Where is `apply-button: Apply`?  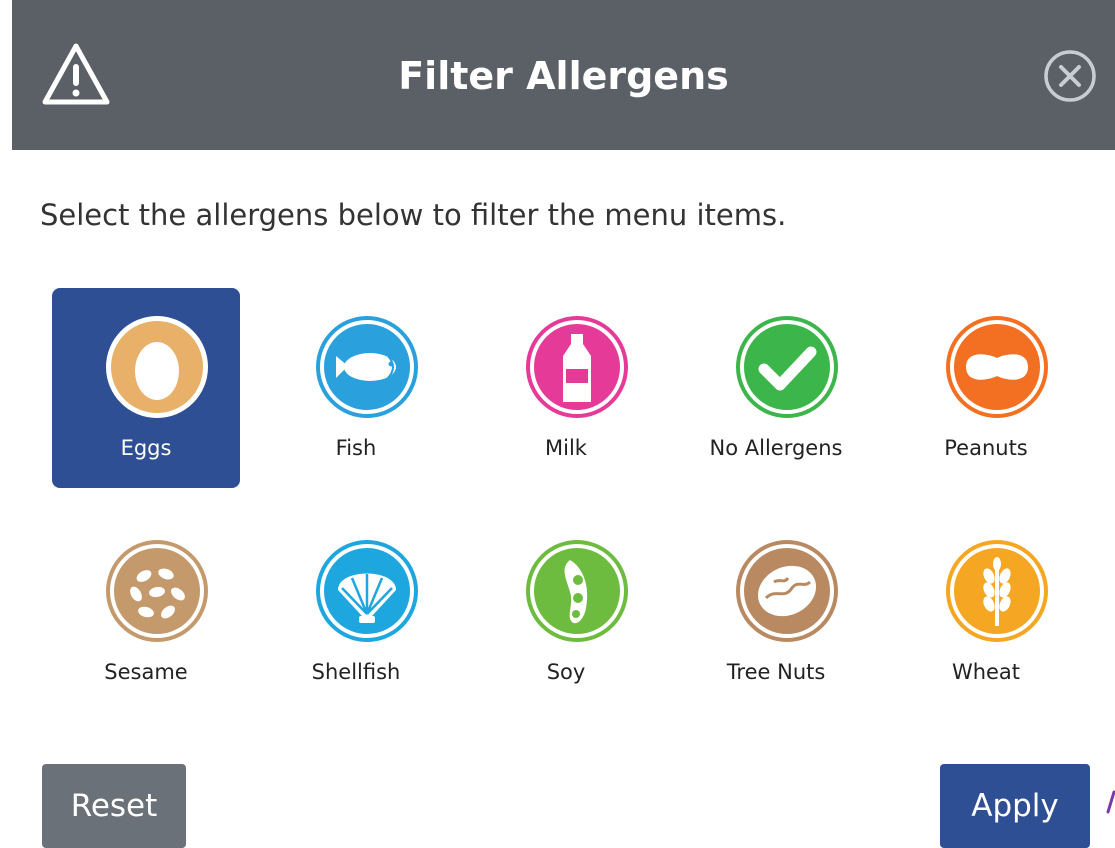
apply-button: Apply is located at coordinates (1015, 806).